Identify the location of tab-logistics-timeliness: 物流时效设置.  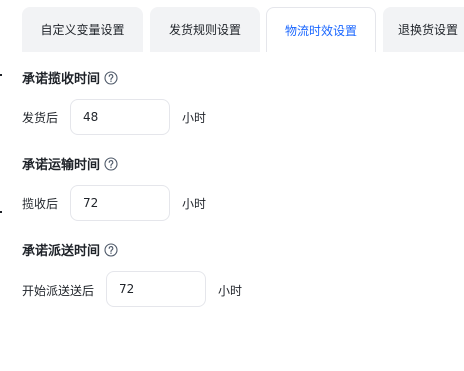
(321, 29).